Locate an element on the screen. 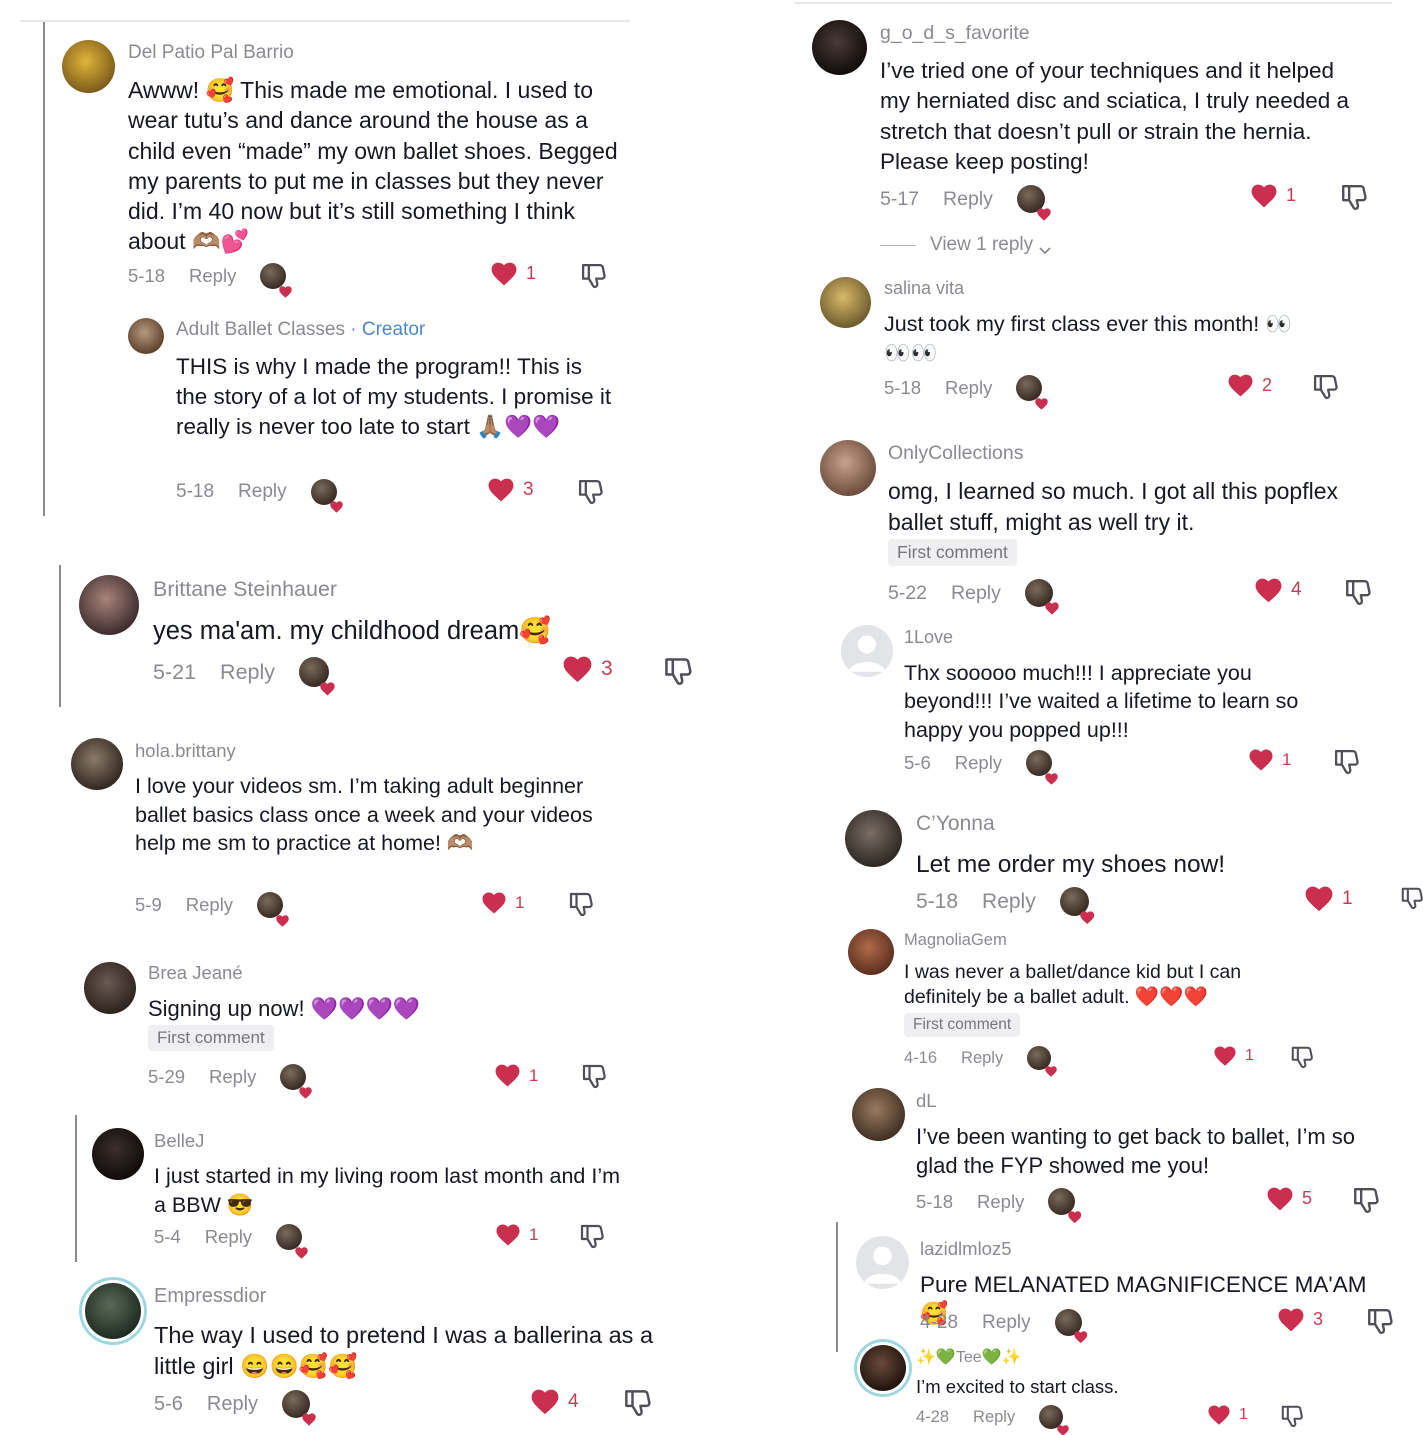  username-text: MagnoliaGem is located at coordinates (955, 940).